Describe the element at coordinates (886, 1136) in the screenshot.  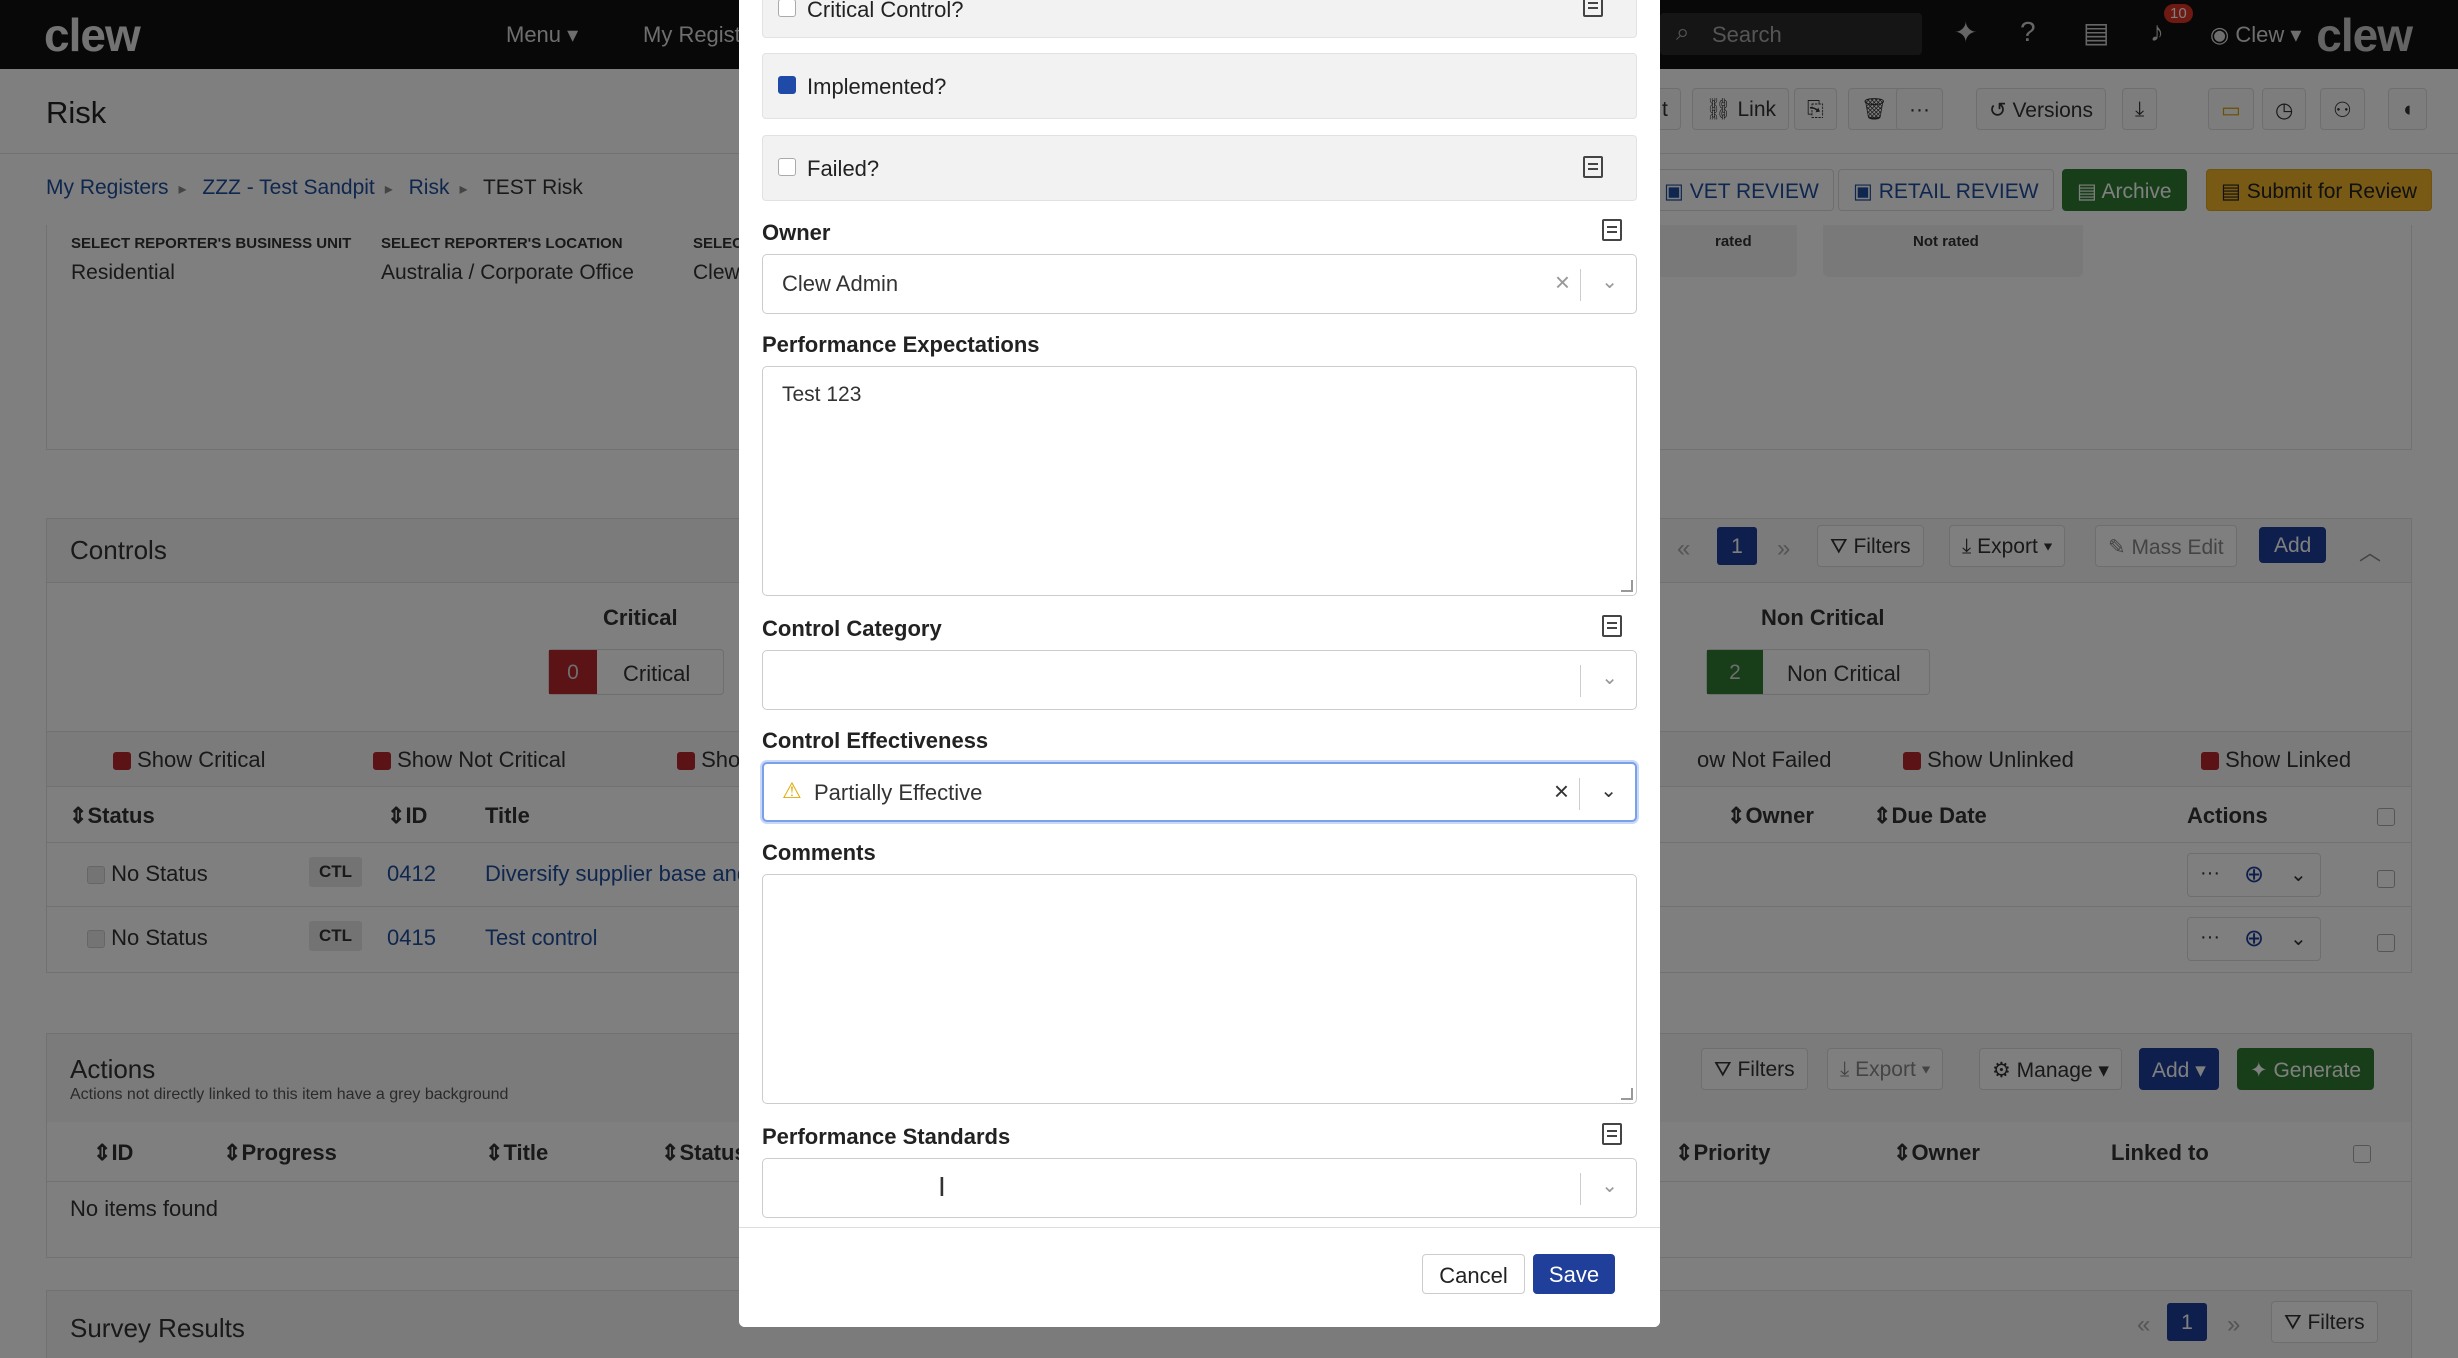
I see `performance-standards-label: Performance Standards` at that location.